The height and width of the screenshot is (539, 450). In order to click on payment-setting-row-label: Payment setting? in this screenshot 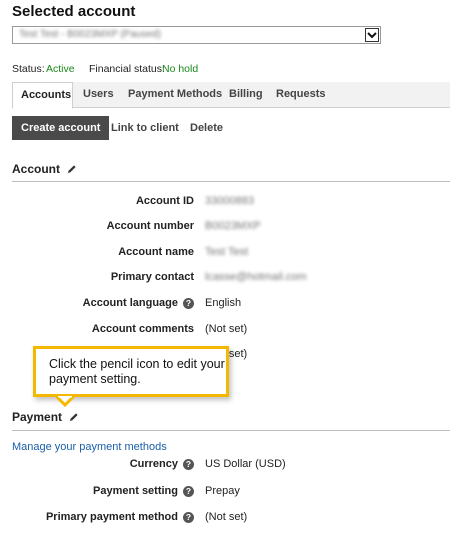, I will do `click(103, 491)`.